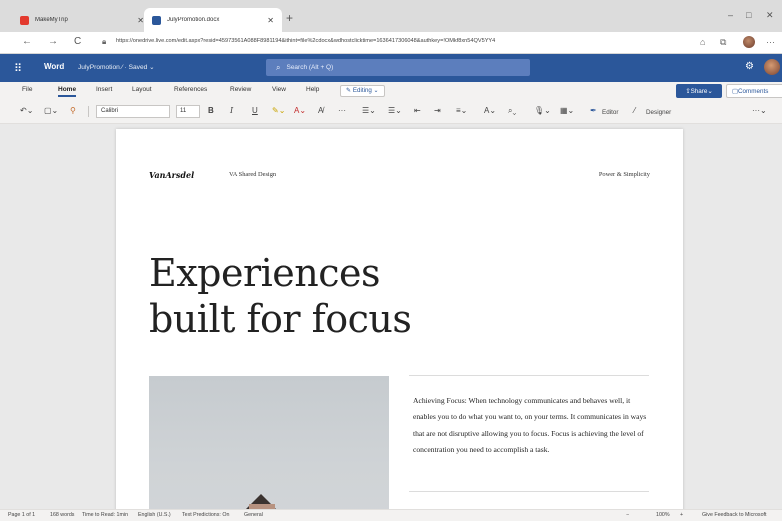 The height and width of the screenshot is (521, 782). I want to click on minimize-button: –, so click(730, 15).